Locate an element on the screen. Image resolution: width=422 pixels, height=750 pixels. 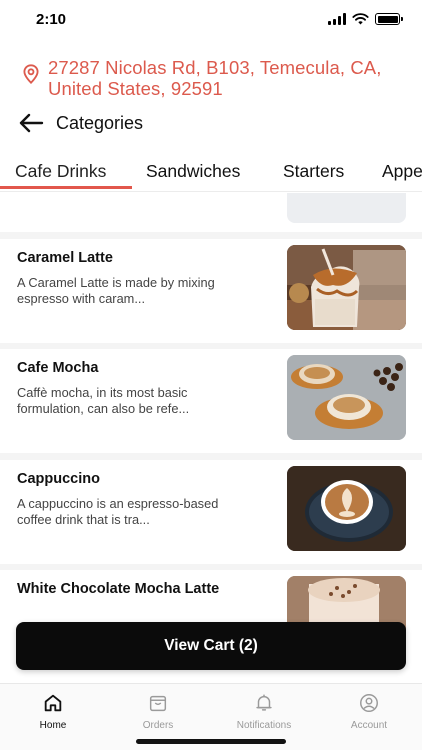
tab-starters: Starters is located at coordinates (313, 170).